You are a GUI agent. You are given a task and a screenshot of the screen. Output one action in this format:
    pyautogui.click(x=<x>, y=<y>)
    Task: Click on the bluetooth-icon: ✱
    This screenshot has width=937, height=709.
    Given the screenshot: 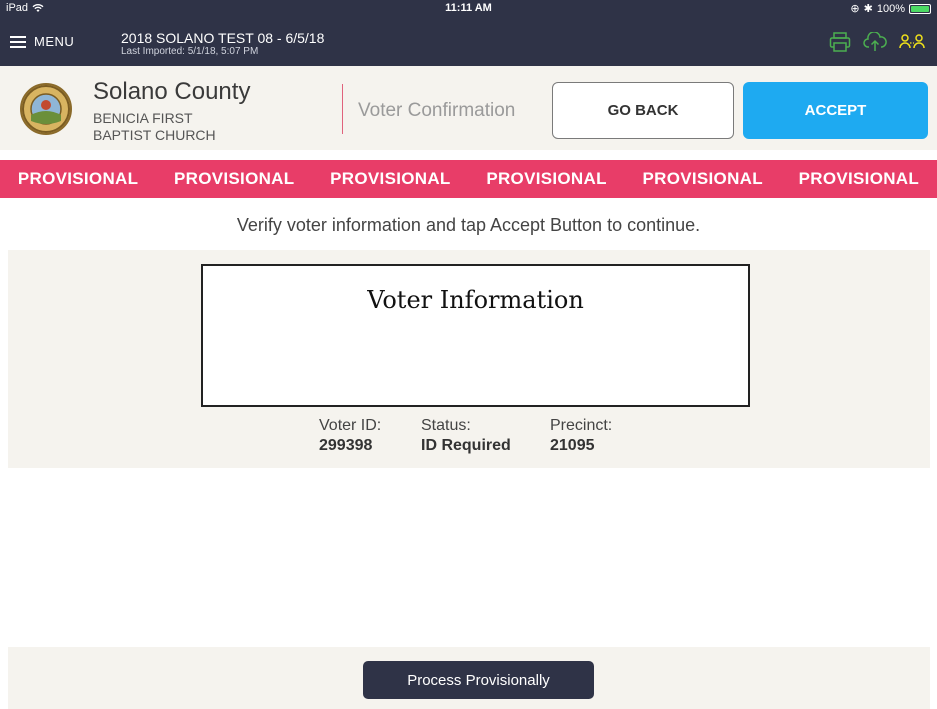 What is the action you would take?
    pyautogui.click(x=868, y=9)
    